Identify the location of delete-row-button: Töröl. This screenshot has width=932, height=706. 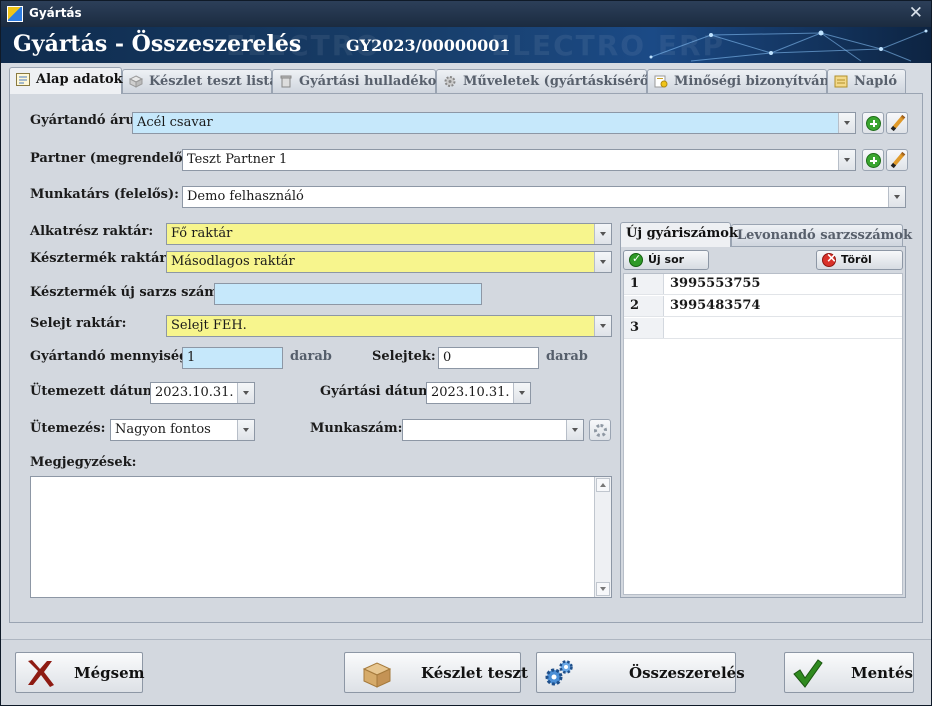
(859, 260).